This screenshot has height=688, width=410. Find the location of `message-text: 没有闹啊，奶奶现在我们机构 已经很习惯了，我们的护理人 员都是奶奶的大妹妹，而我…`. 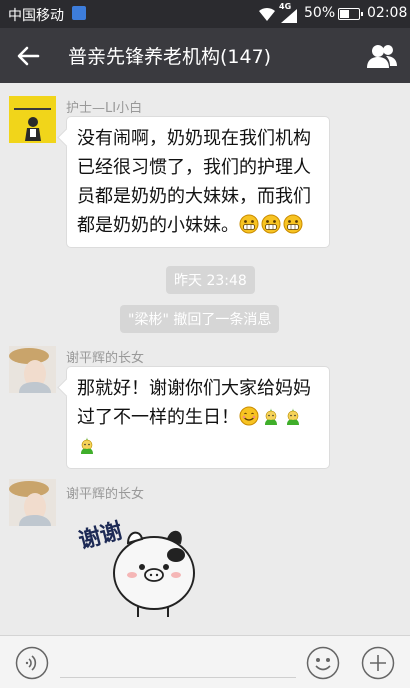

message-text: 没有闹啊，奶奶现在我们机构 已经很习惯了，我们的护理人 员都是奶奶的大妹妹，而我… is located at coordinates (194, 182).